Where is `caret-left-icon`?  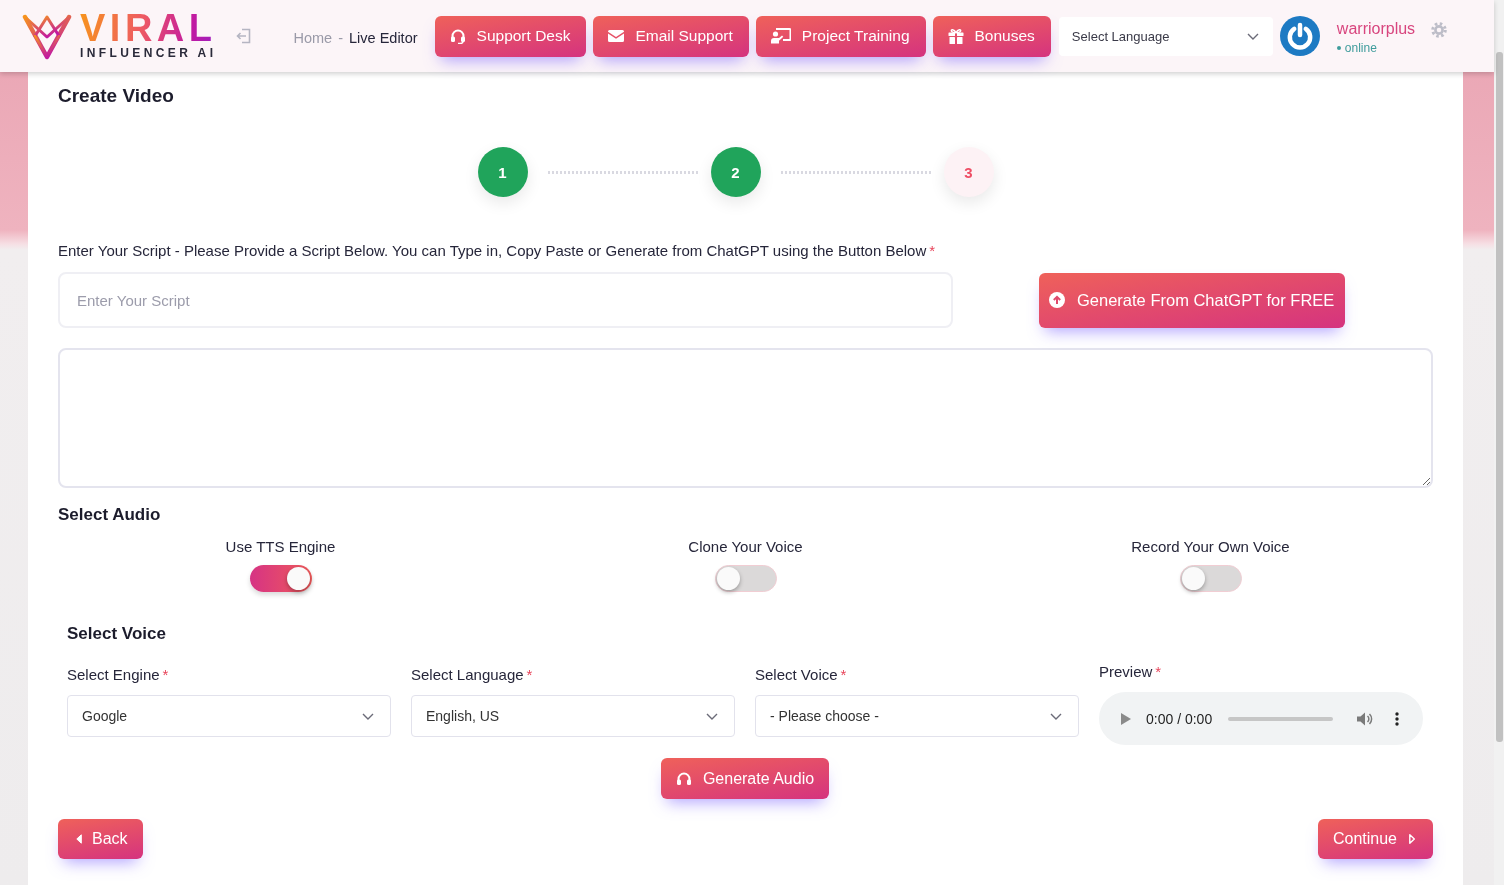 caret-left-icon is located at coordinates (79, 839).